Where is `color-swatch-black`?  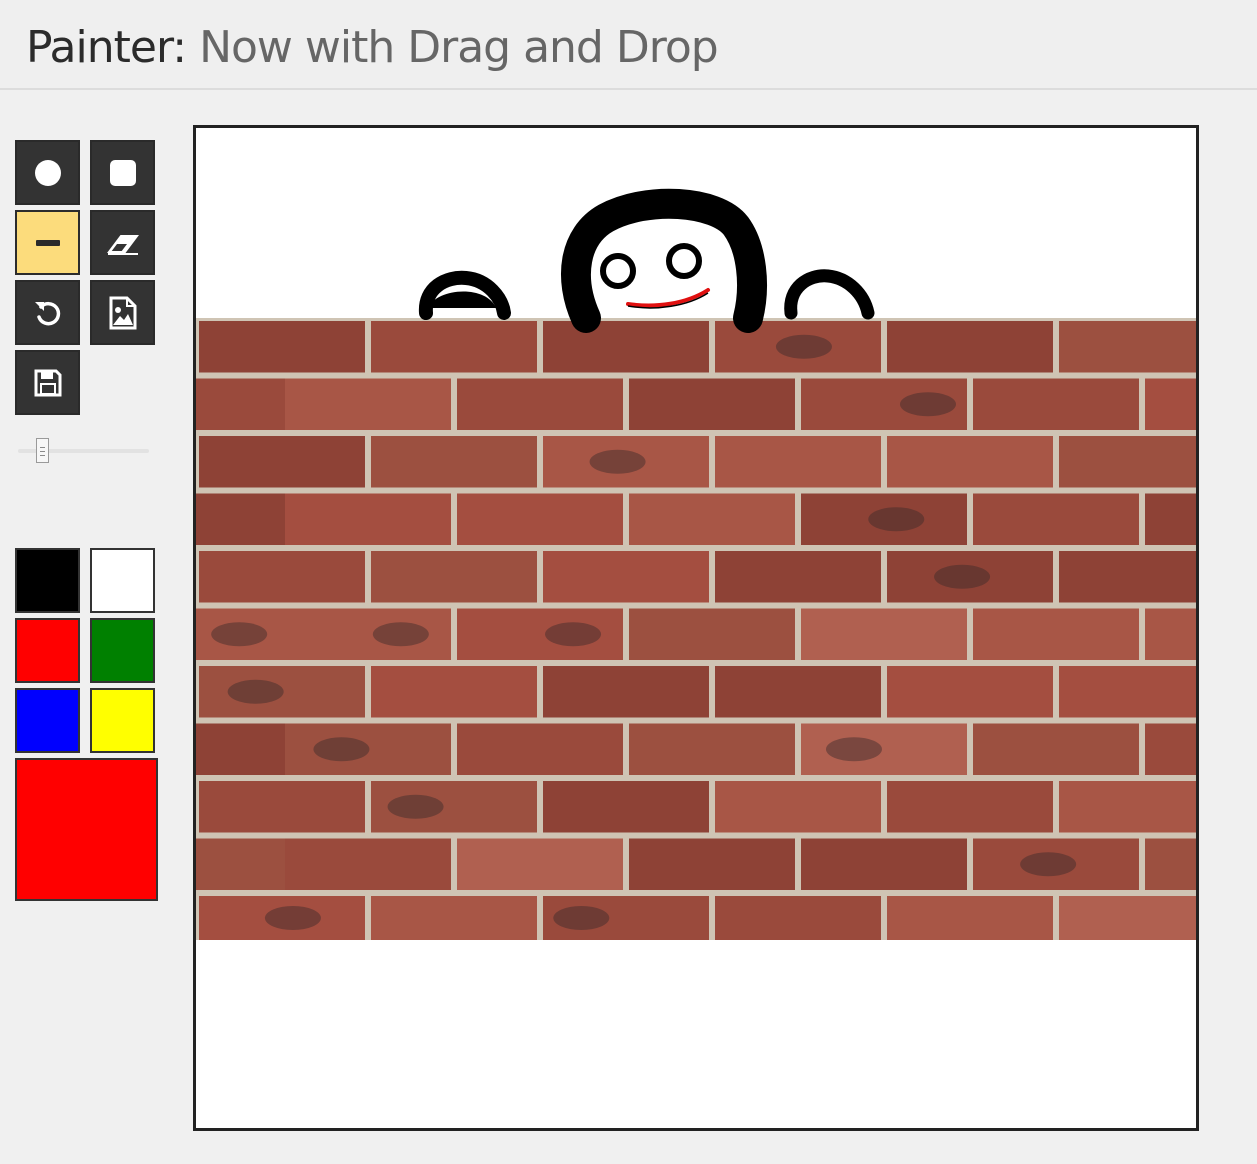
color-swatch-black is located at coordinates (47, 580).